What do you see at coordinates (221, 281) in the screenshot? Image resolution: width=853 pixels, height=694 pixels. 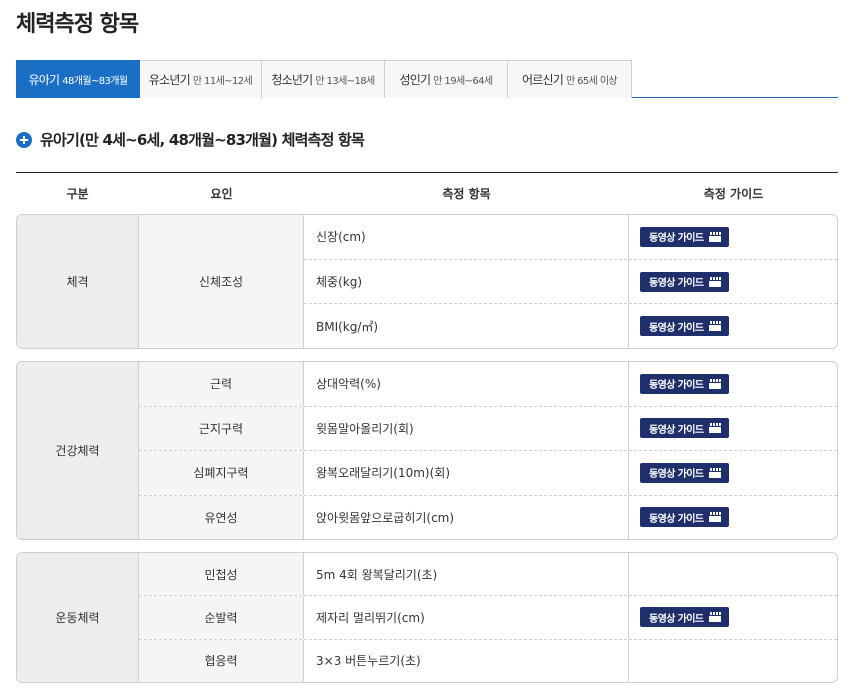 I see `factor-cell: 신체조성` at bounding box center [221, 281].